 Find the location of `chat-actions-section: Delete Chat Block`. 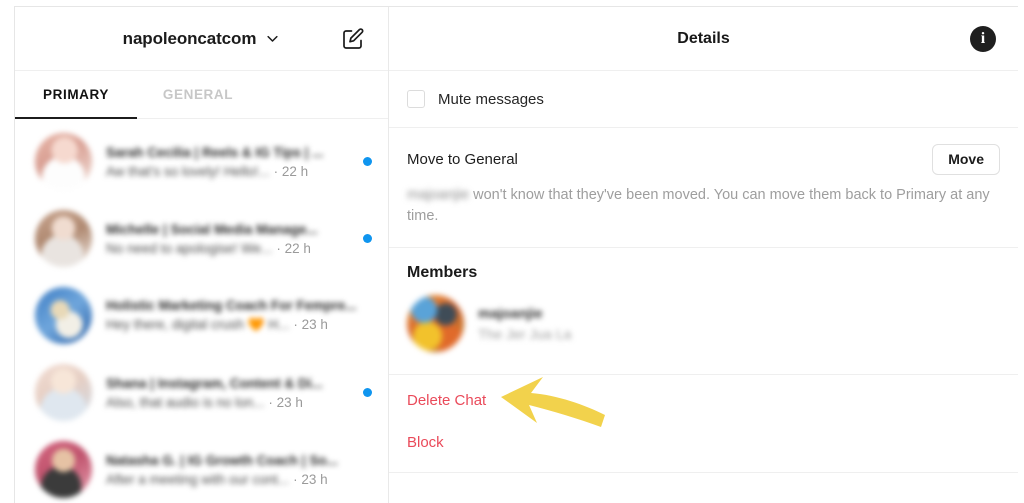

chat-actions-section: Delete Chat Block is located at coordinates (703, 424).